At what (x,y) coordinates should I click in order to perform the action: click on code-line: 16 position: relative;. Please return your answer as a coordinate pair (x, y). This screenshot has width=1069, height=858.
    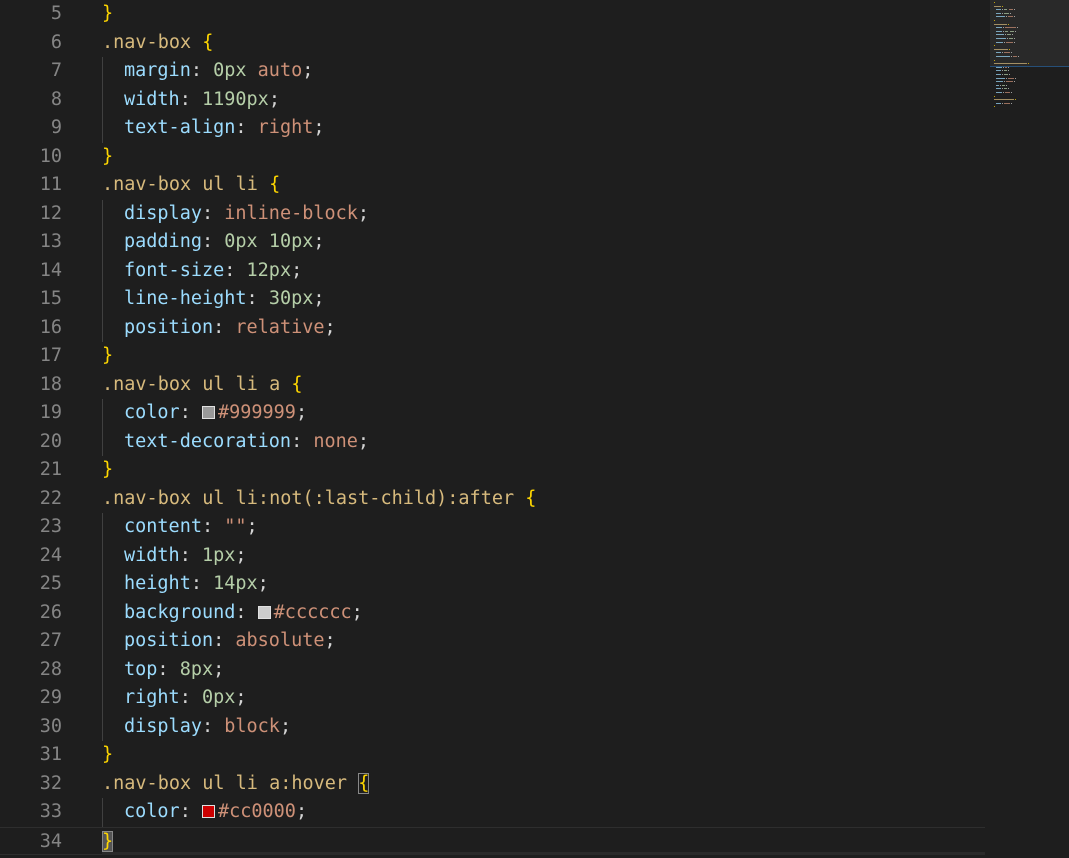
    Looking at the image, I should click on (495, 328).